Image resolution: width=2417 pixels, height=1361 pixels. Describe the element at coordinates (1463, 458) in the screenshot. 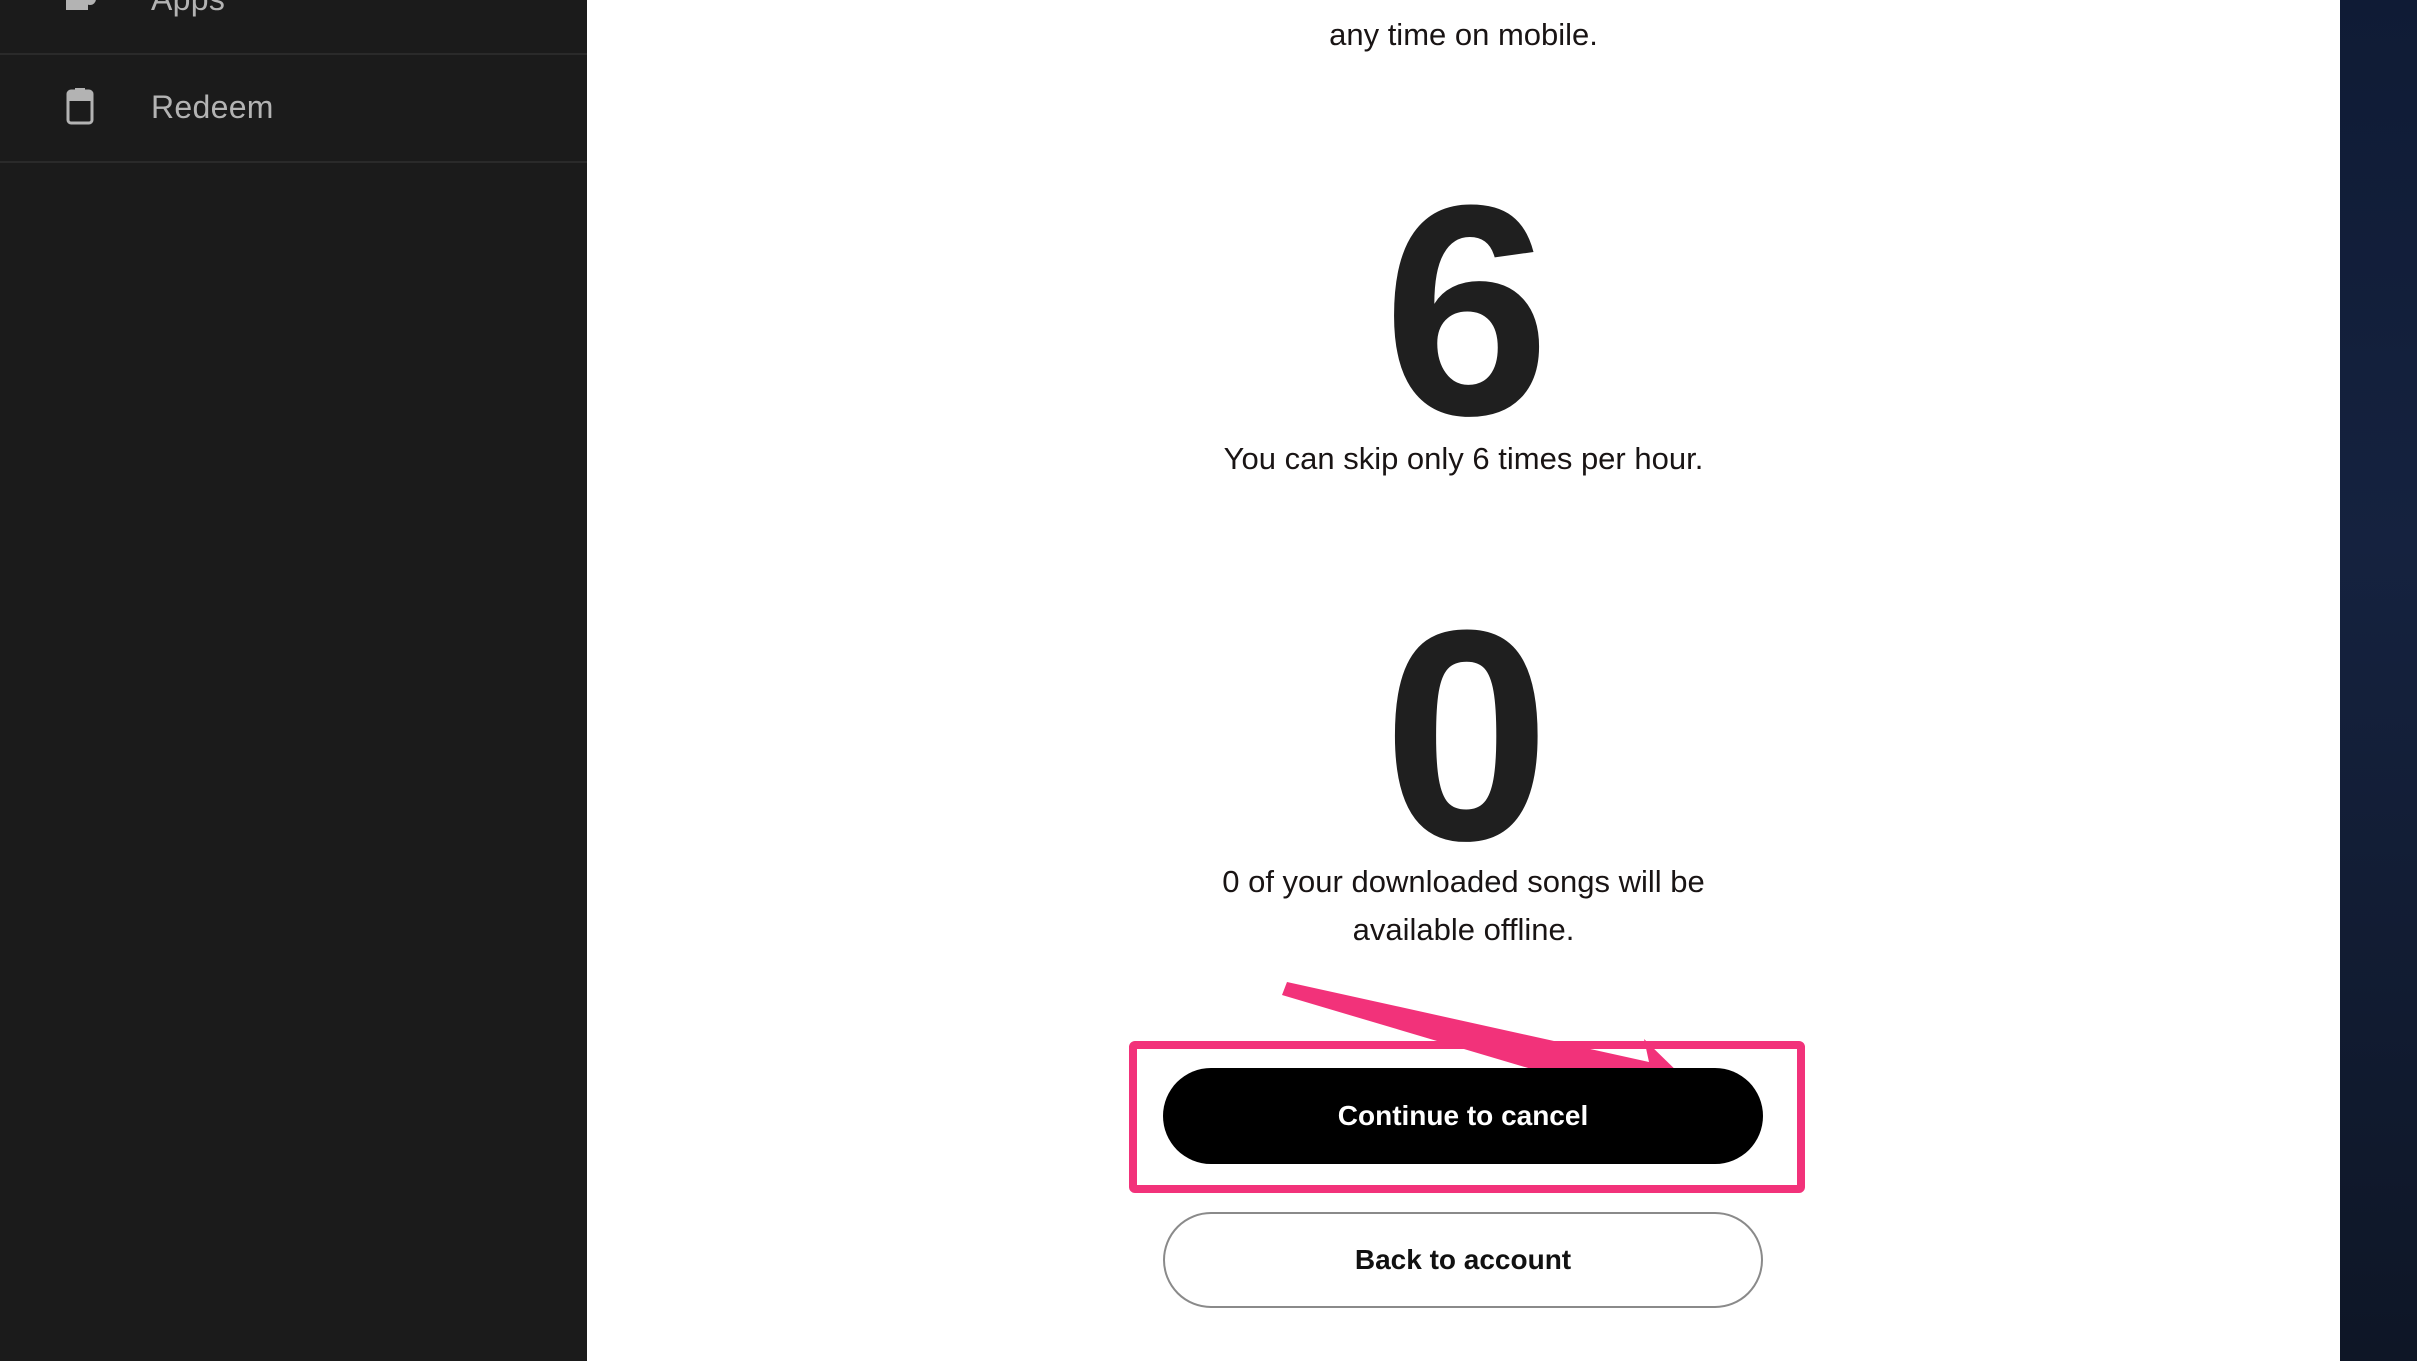

I see `skips-description: You can skip only 6 times per hour.` at that location.